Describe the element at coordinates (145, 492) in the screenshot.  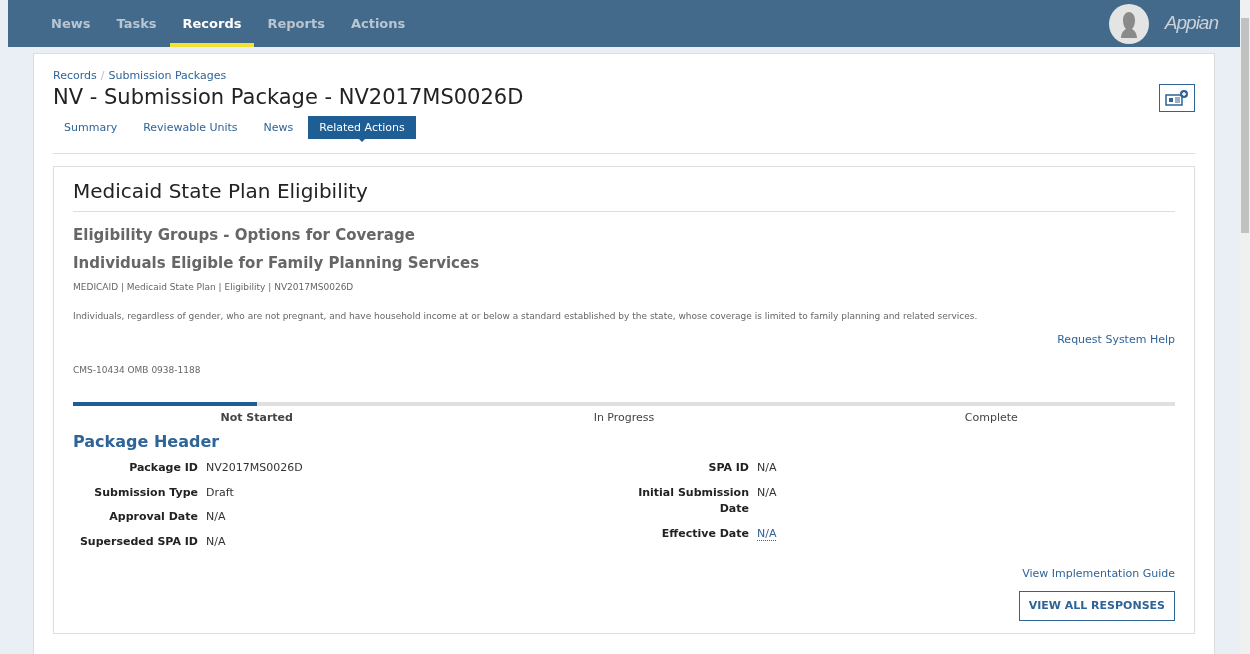
I see `field-label: Submission Type` at that location.